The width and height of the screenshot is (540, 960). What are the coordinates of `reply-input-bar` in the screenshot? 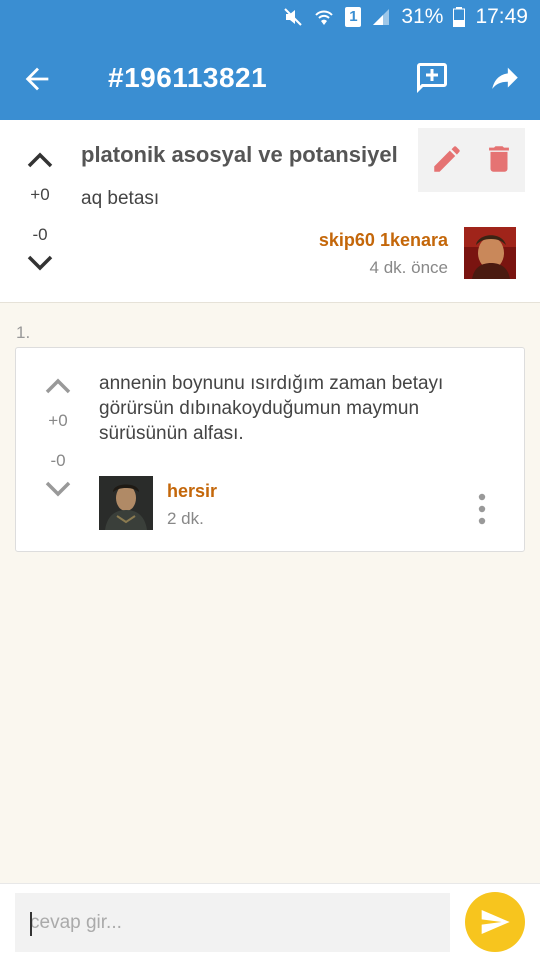 It's located at (270, 921).